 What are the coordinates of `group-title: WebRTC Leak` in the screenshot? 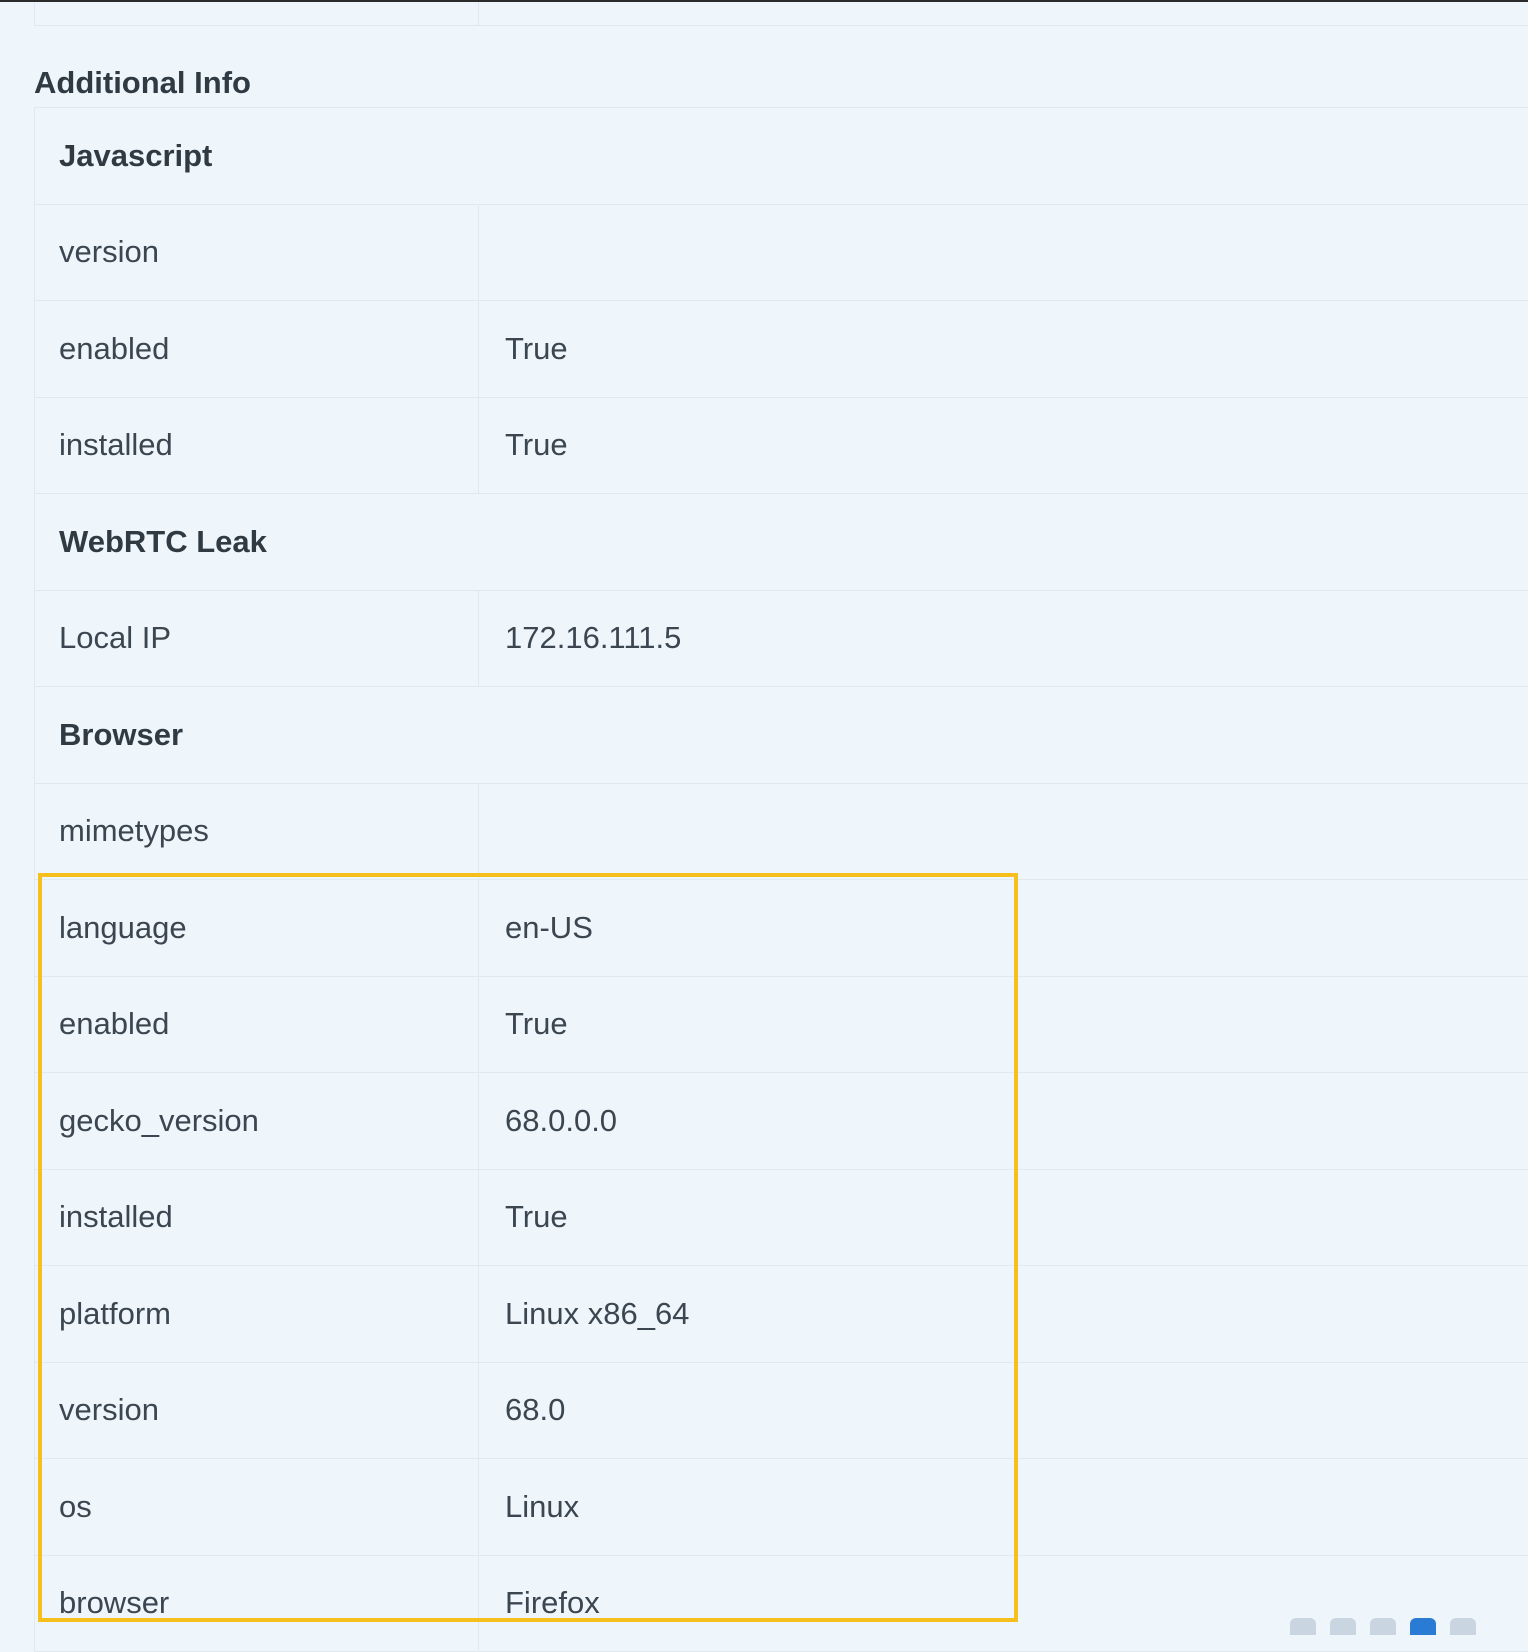 It's located at (163, 542).